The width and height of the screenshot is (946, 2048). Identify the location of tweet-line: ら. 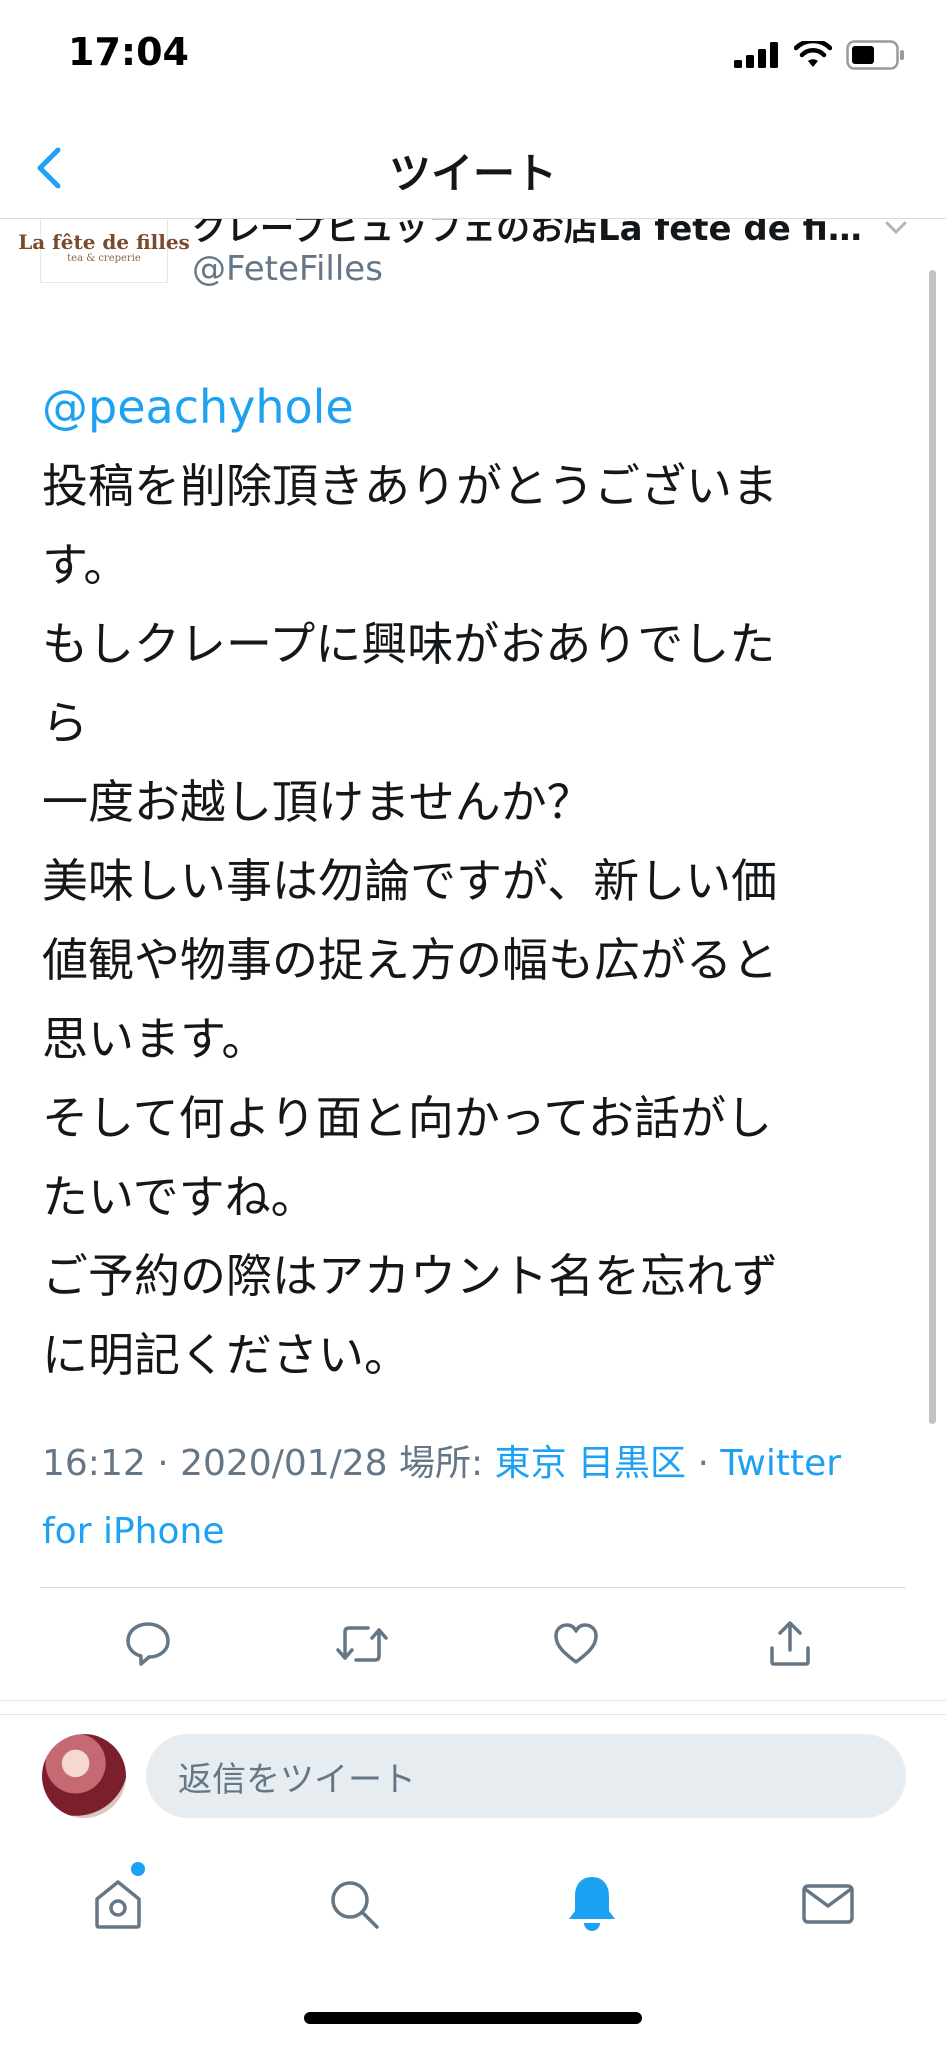
(65, 723).